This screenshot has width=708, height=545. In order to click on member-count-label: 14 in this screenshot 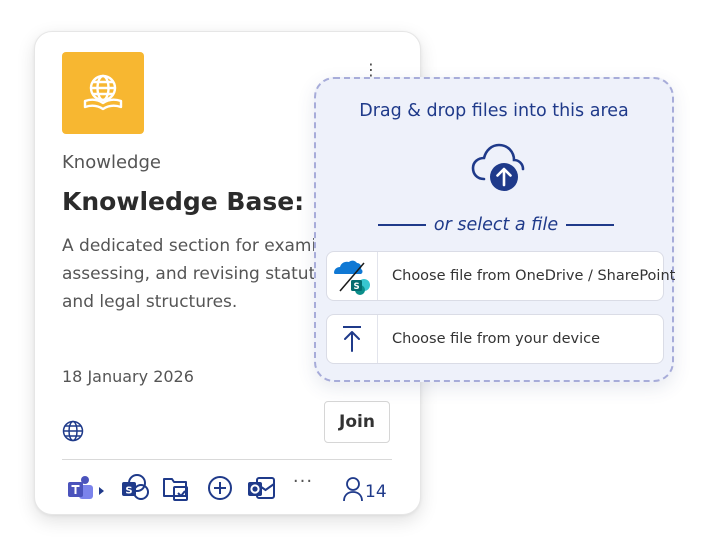, I will do `click(376, 492)`.